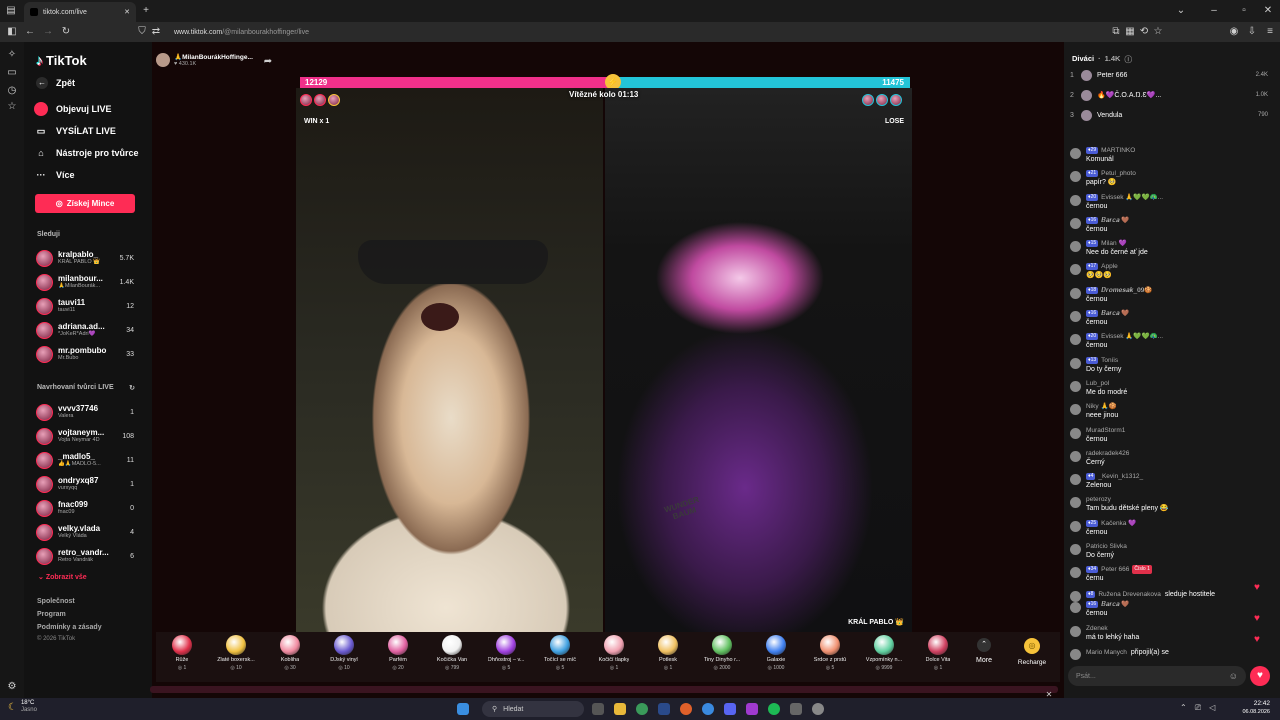 This screenshot has width=1280, height=720. I want to click on chat-message: ♦8 Ružena Drevenakova sleduje hostitele, so click(1170, 595).